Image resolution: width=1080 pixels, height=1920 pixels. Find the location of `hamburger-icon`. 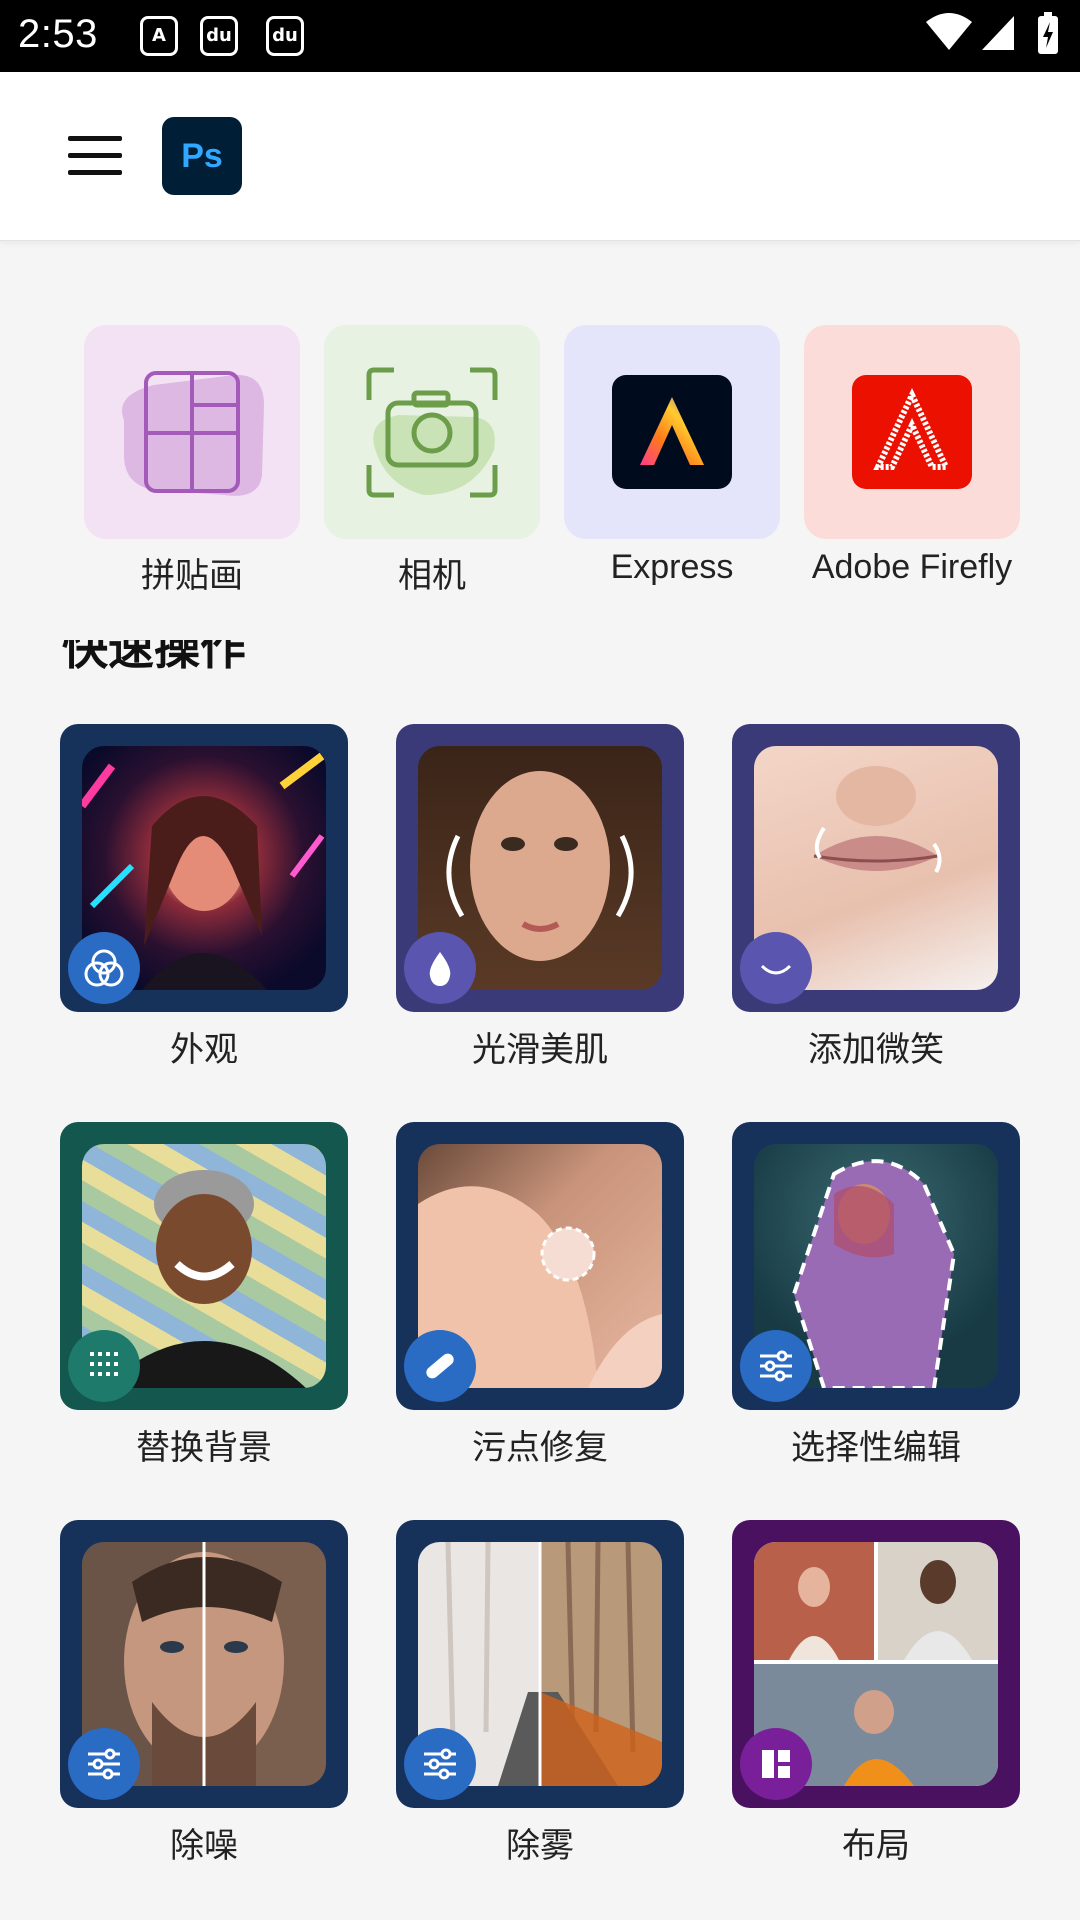

hamburger-icon is located at coordinates (95, 156).